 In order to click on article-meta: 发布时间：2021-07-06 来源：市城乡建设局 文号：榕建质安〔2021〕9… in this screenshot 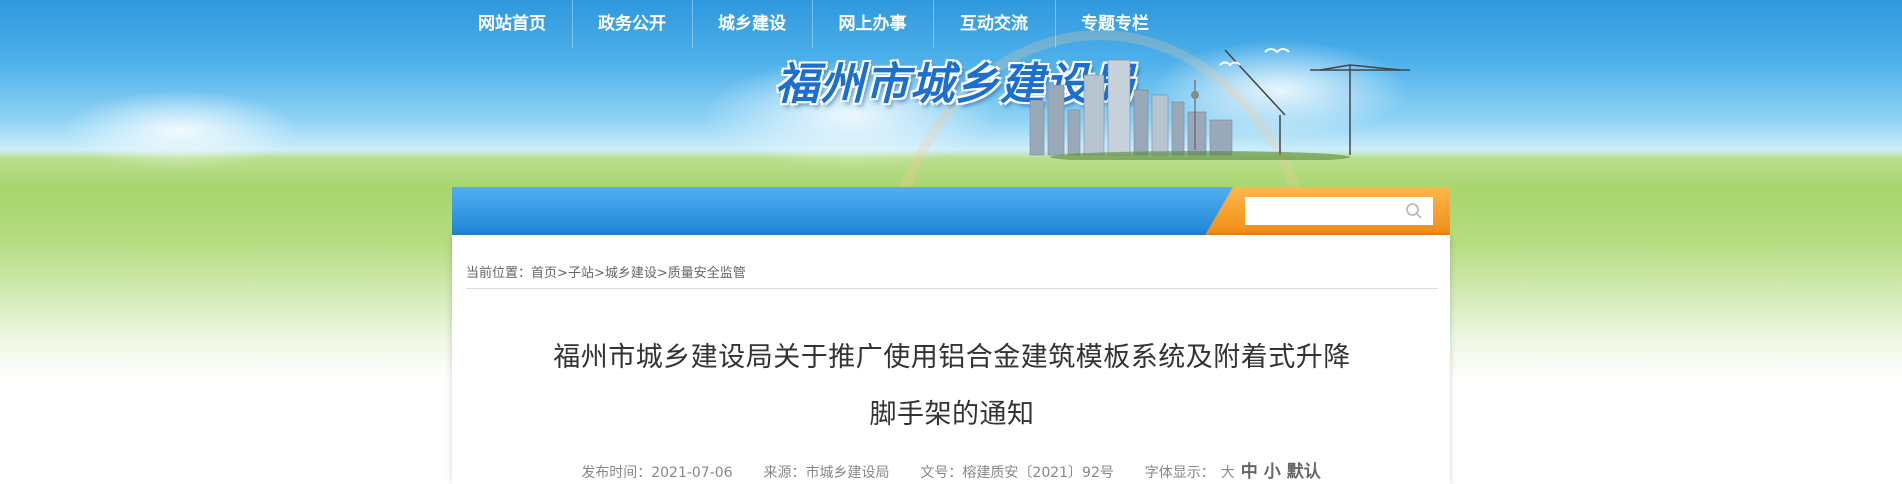, I will do `click(951, 469)`.